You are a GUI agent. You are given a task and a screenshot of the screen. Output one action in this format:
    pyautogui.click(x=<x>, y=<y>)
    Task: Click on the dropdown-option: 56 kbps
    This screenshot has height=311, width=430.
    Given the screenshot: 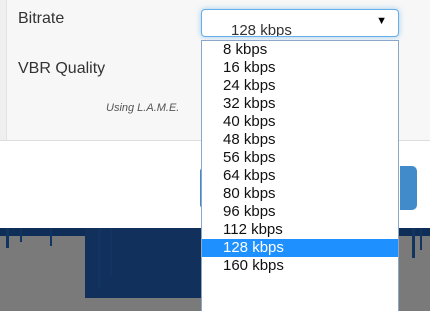 What is the action you would take?
    pyautogui.click(x=300, y=158)
    